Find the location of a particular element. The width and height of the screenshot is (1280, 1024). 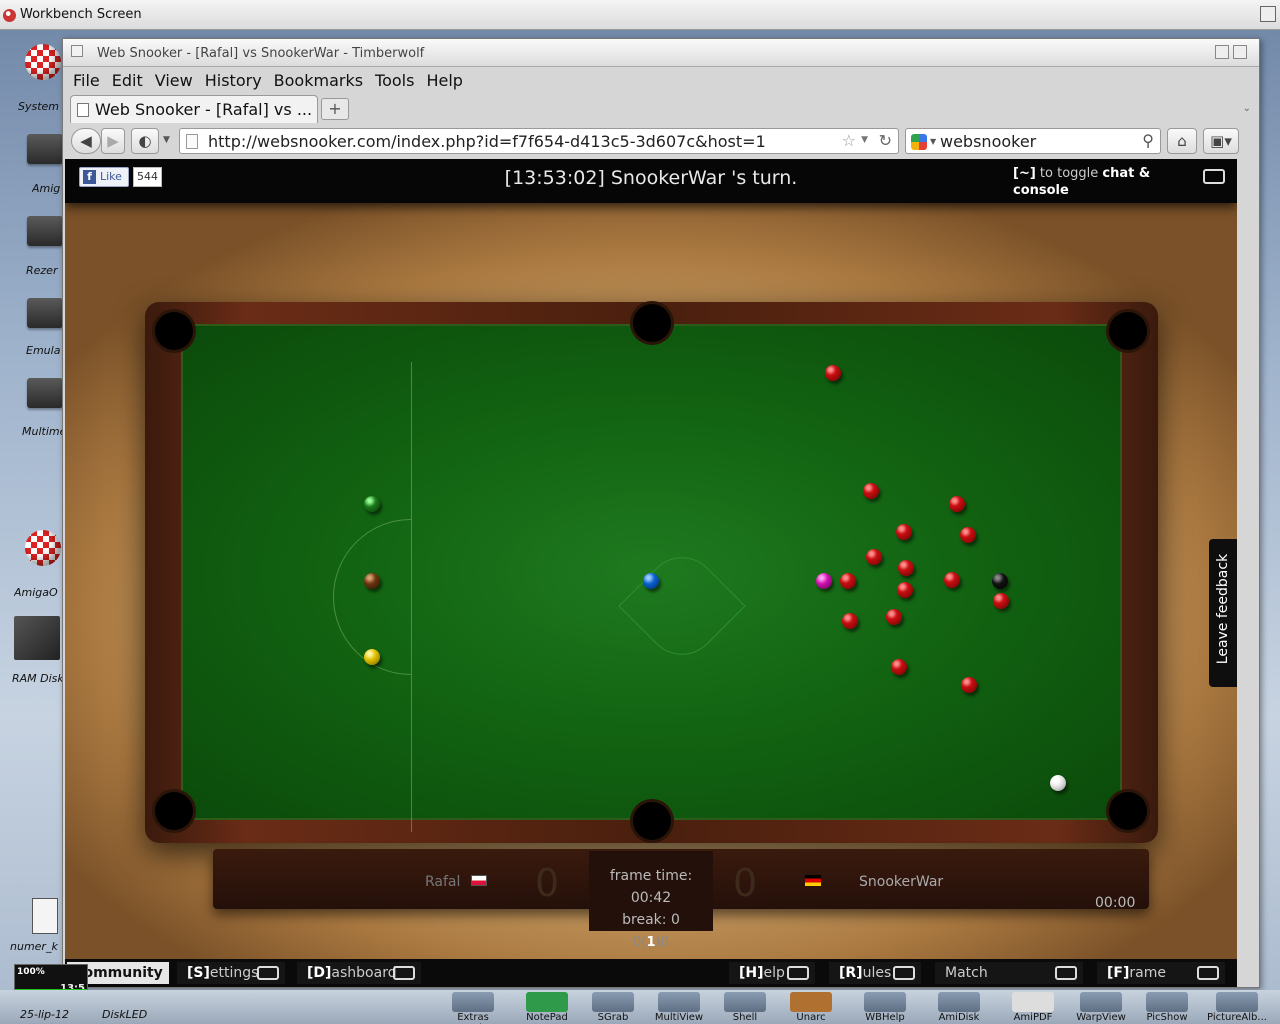

frame-label: rame is located at coordinates (1147, 973).